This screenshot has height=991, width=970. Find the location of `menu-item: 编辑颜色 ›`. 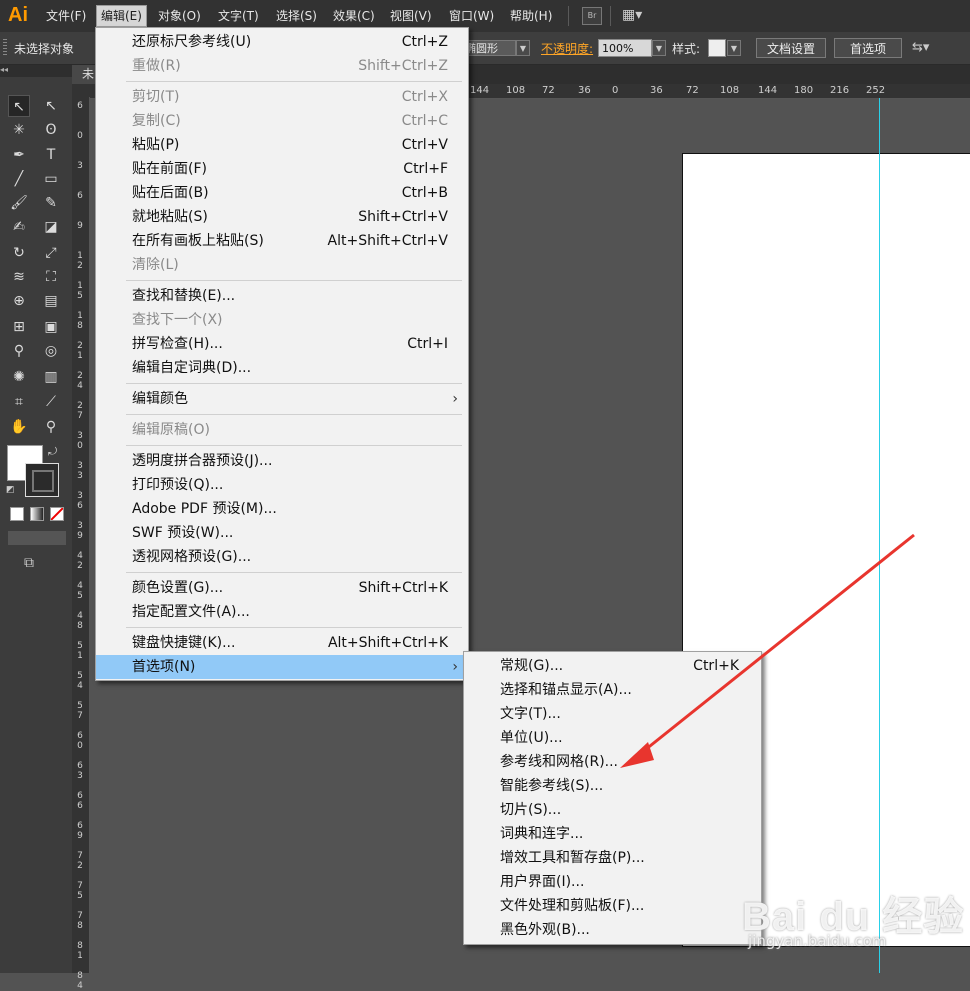

menu-item: 编辑颜色 › is located at coordinates (282, 399).